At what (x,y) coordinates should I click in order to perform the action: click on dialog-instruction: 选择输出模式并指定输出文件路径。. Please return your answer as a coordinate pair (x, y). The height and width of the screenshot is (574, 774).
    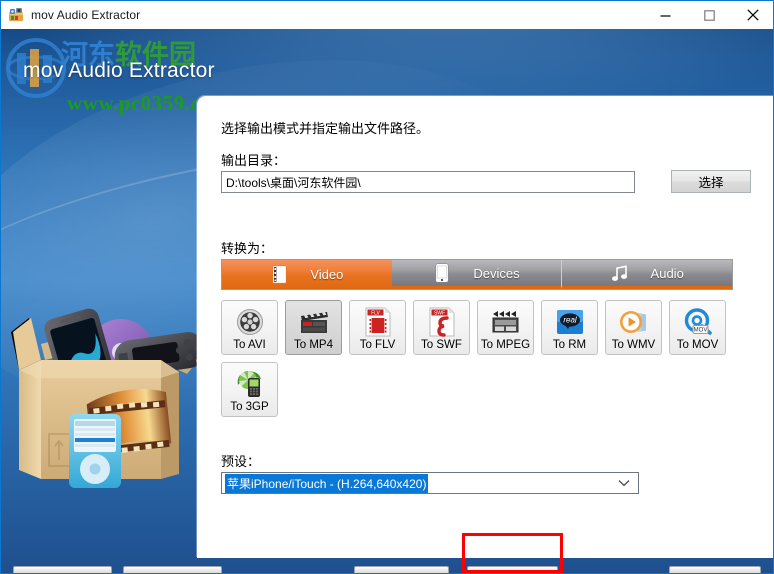
    Looking at the image, I should click on (325, 128).